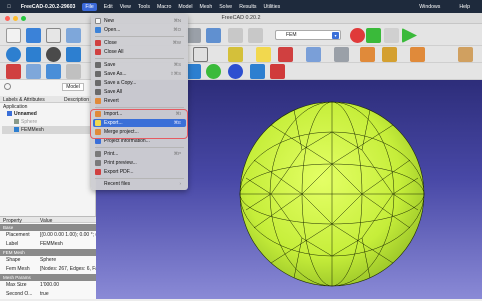 This screenshot has width=482, height=301. I want to click on tab-model: Model, so click(73, 87).